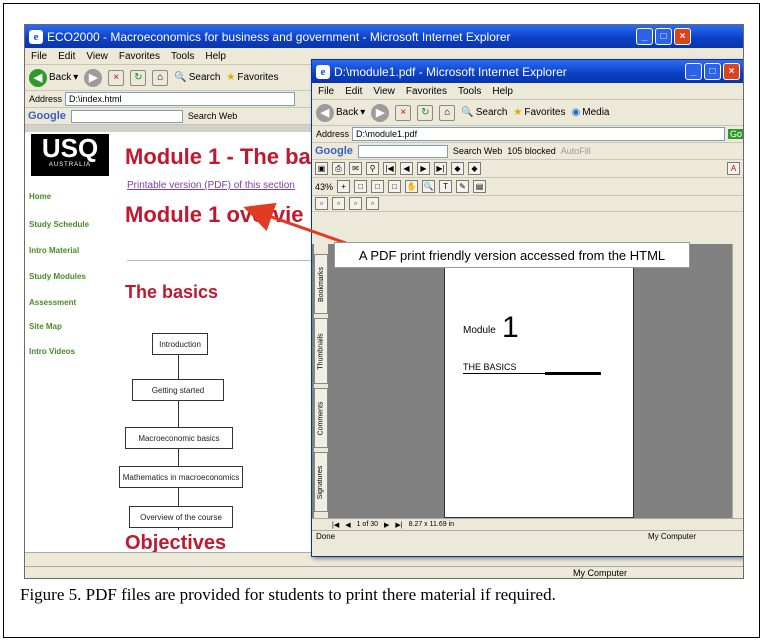 Image resolution: width=763 pixels, height=641 pixels. I want to click on address-input: D:\index.html, so click(180, 99).